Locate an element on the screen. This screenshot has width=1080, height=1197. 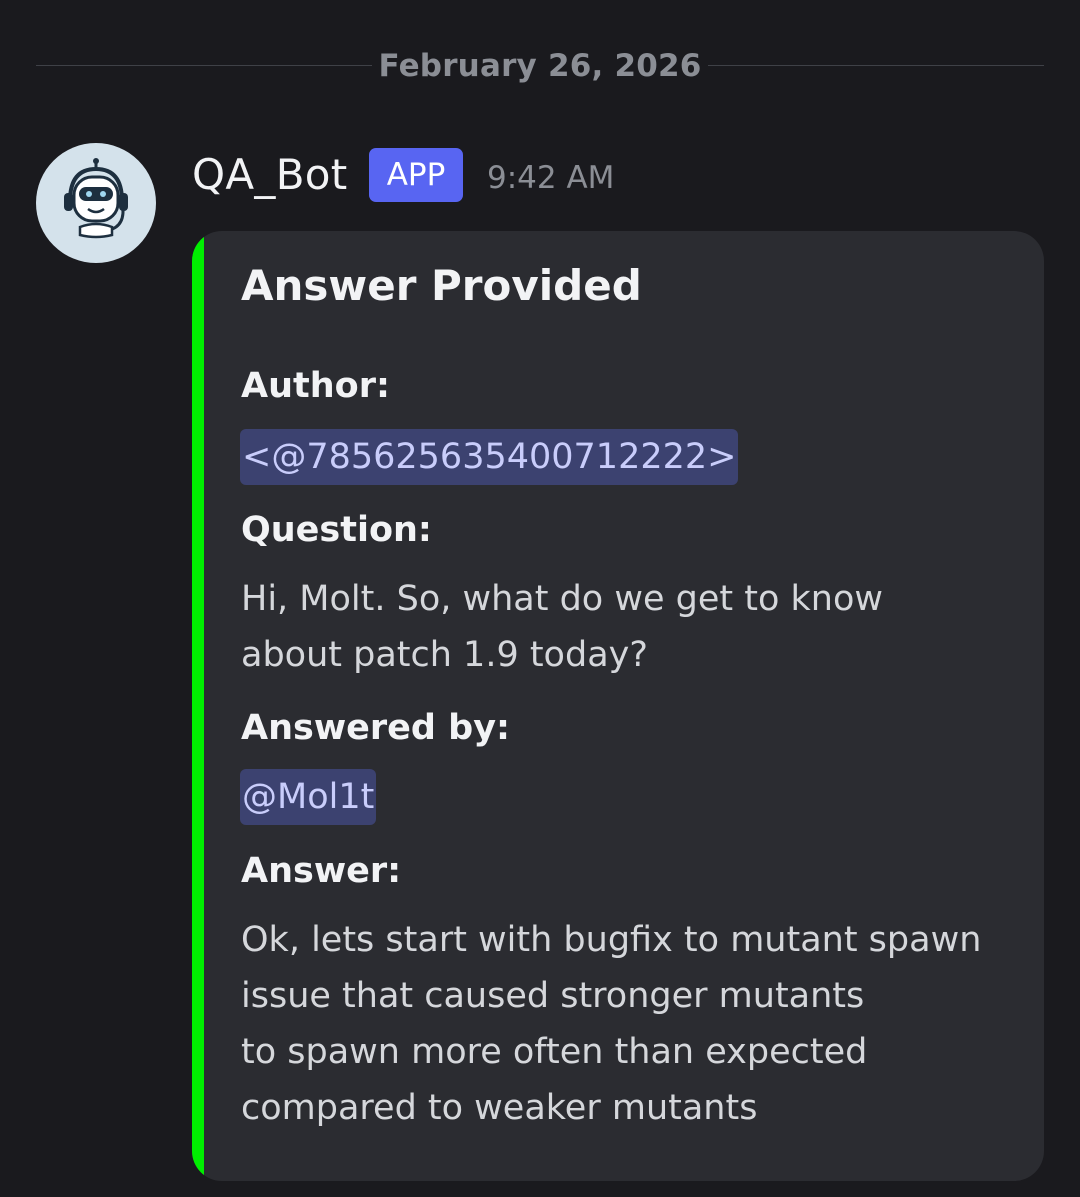
field-answer-name: Answer: is located at coordinates (321, 871).